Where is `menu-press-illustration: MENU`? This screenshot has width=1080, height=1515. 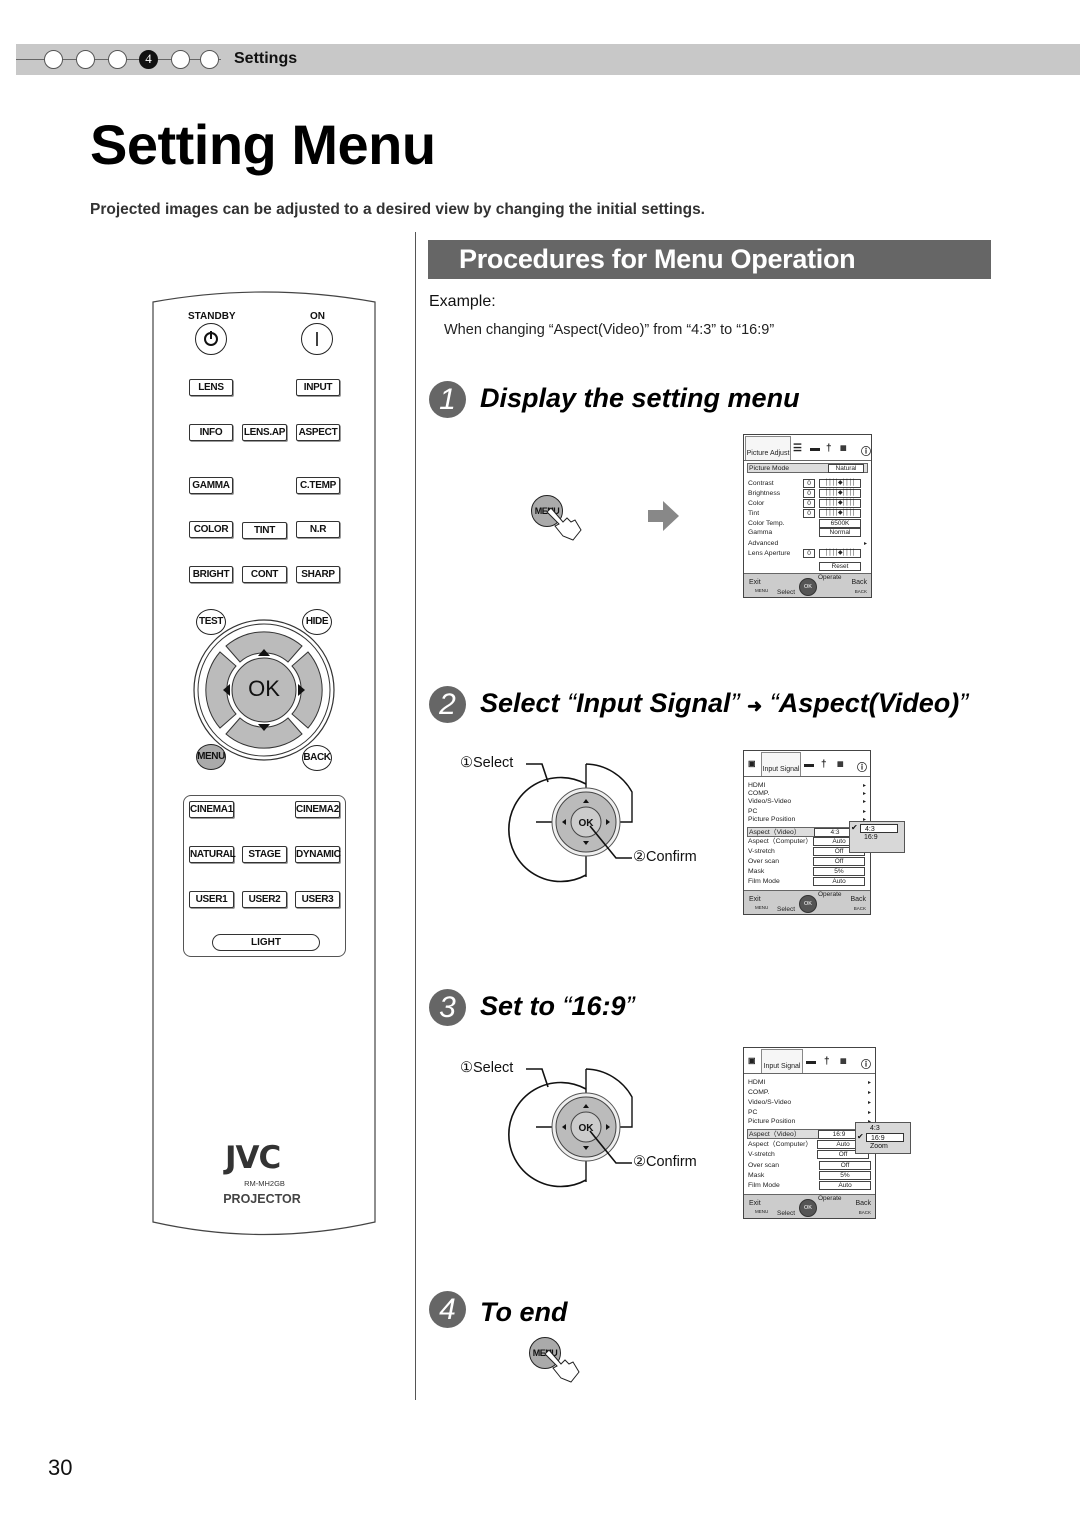
menu-press-illustration: MENU is located at coordinates (561, 518).